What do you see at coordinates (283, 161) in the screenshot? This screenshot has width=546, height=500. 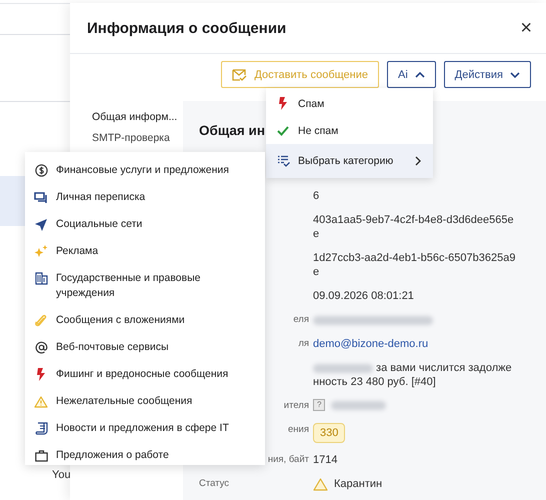 I see `list-check-icon` at bounding box center [283, 161].